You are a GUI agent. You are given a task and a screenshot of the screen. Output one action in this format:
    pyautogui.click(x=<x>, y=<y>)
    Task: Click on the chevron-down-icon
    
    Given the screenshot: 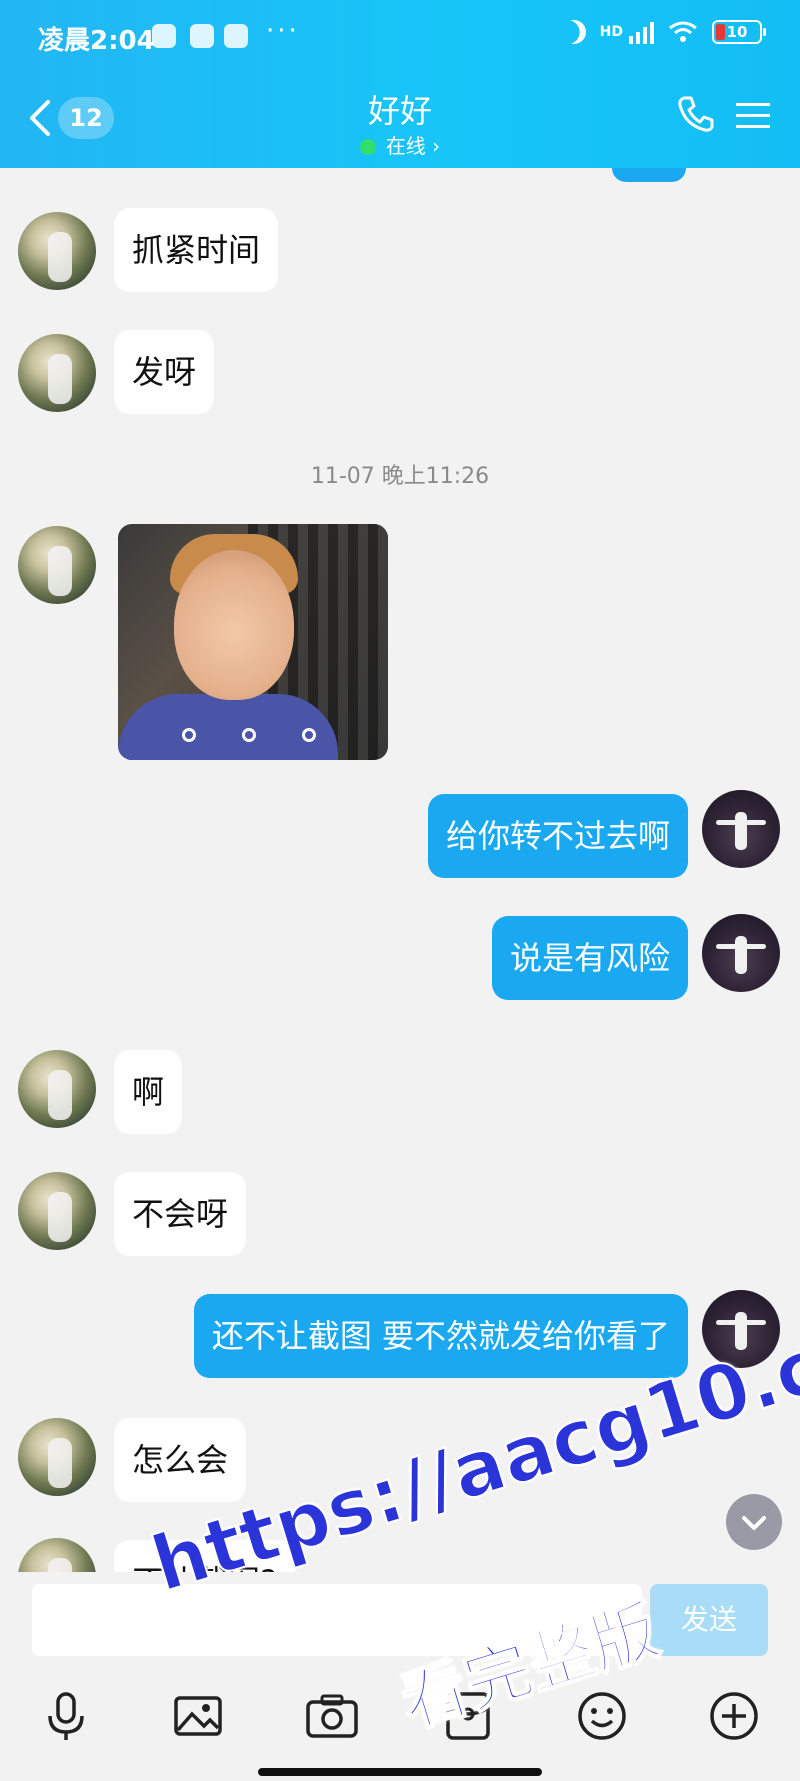 What is the action you would take?
    pyautogui.click(x=754, y=1523)
    